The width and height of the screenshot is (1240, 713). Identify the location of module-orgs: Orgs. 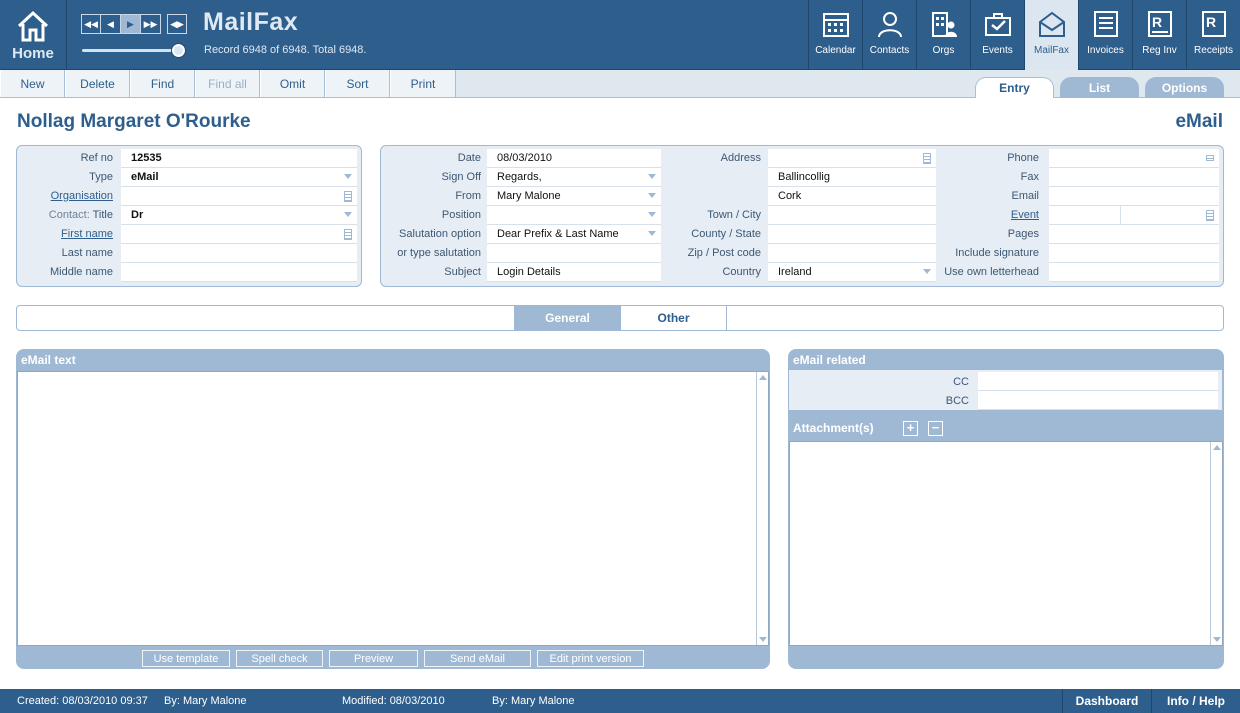
(943, 35).